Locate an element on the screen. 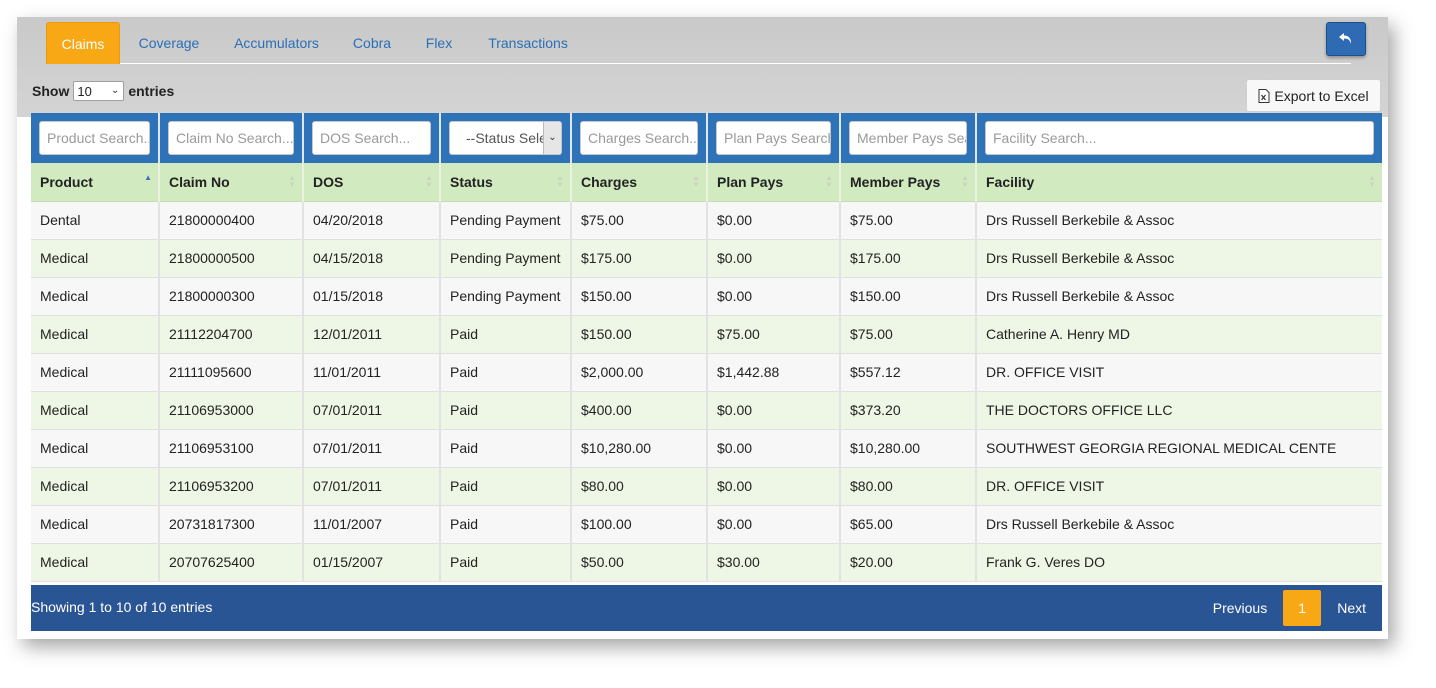  column-header-facility: Facility ▲ ▼ is located at coordinates (1179, 182).